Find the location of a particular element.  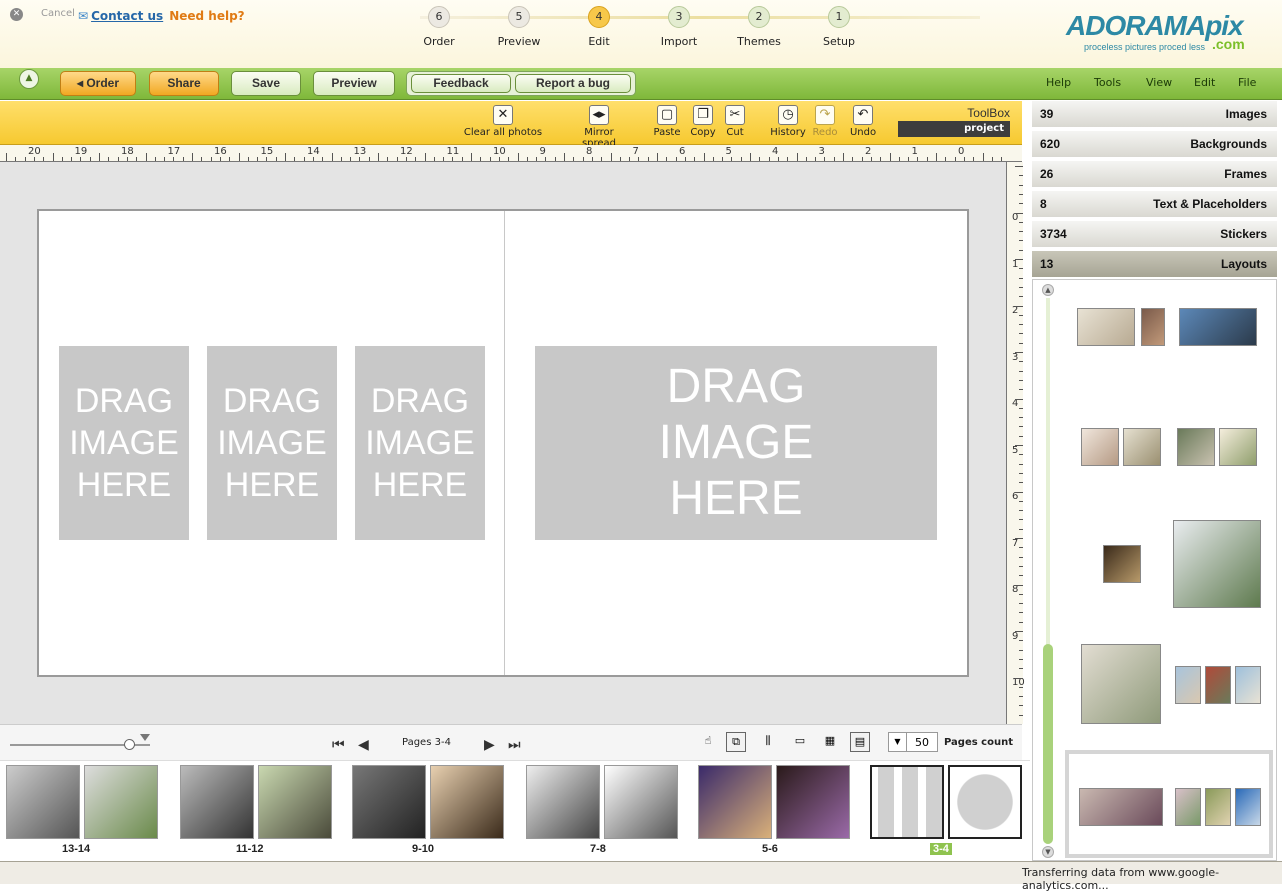

category-layouts: 13 Layouts is located at coordinates (1154, 265).